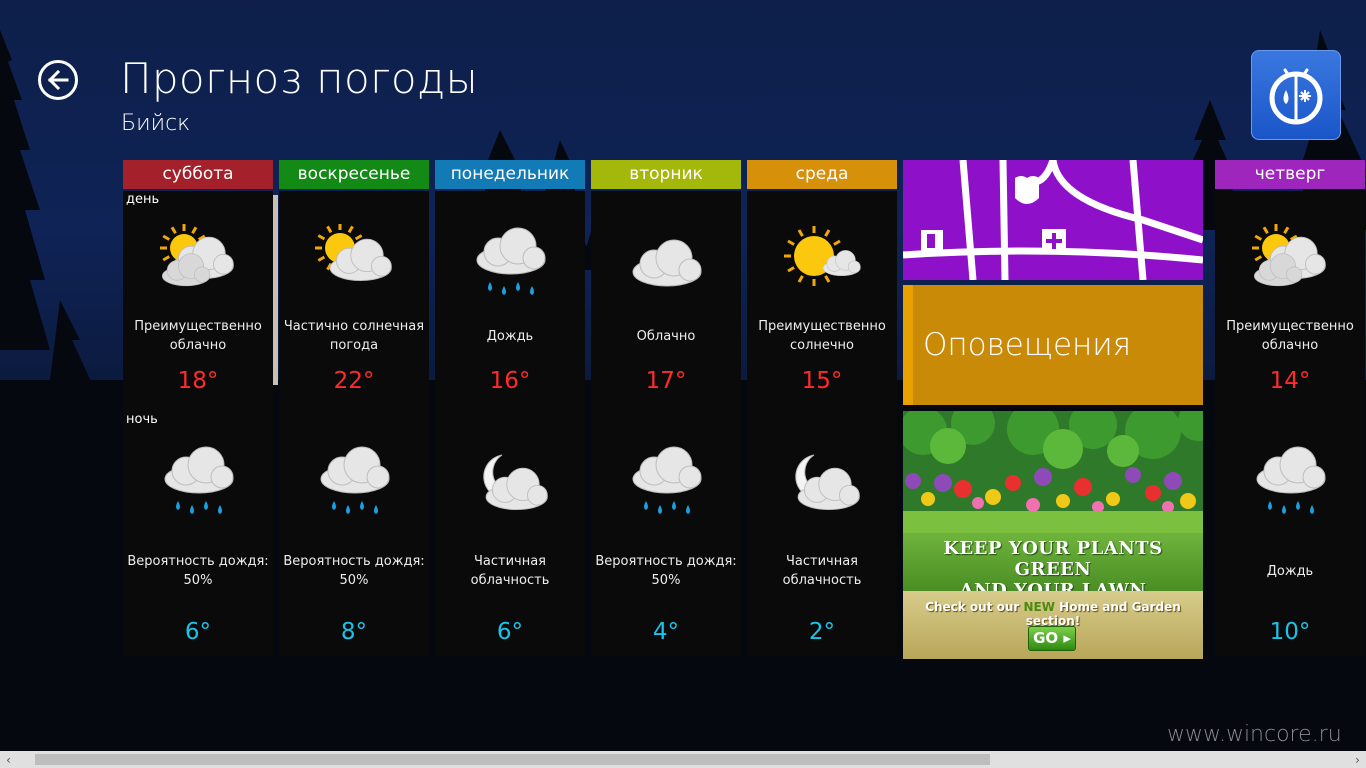  What do you see at coordinates (299, 78) in the screenshot?
I see `page-title: Прогноз погоды` at bounding box center [299, 78].